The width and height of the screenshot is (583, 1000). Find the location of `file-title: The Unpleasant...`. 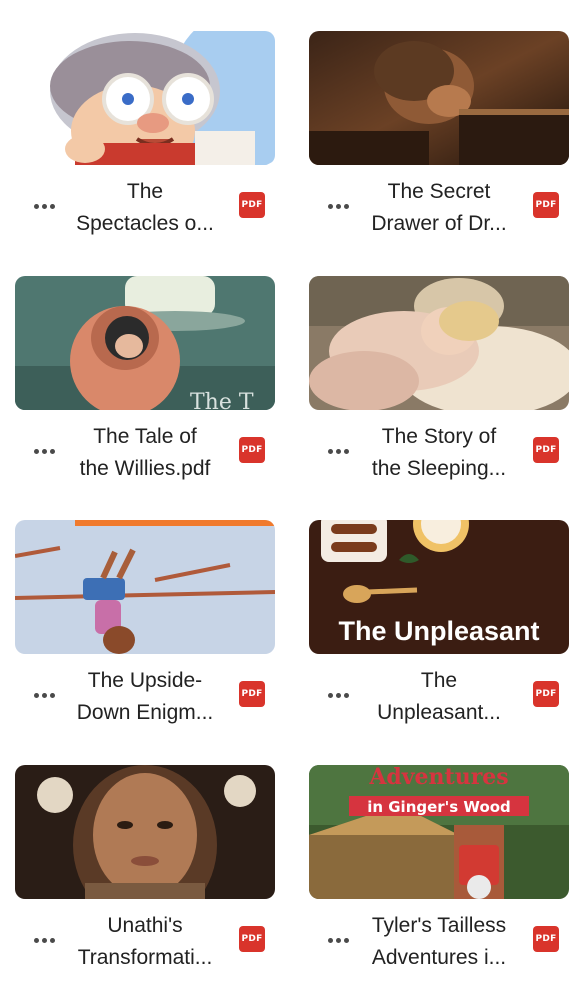

file-title: The Unpleasant... is located at coordinates (439, 697).